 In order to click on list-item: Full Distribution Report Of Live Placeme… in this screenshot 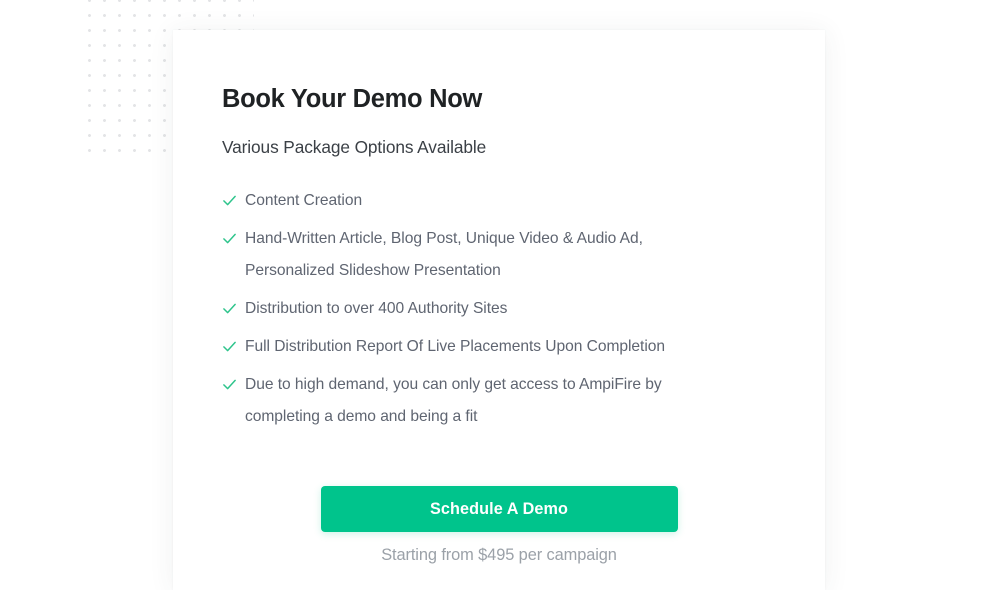, I will do `click(473, 347)`.